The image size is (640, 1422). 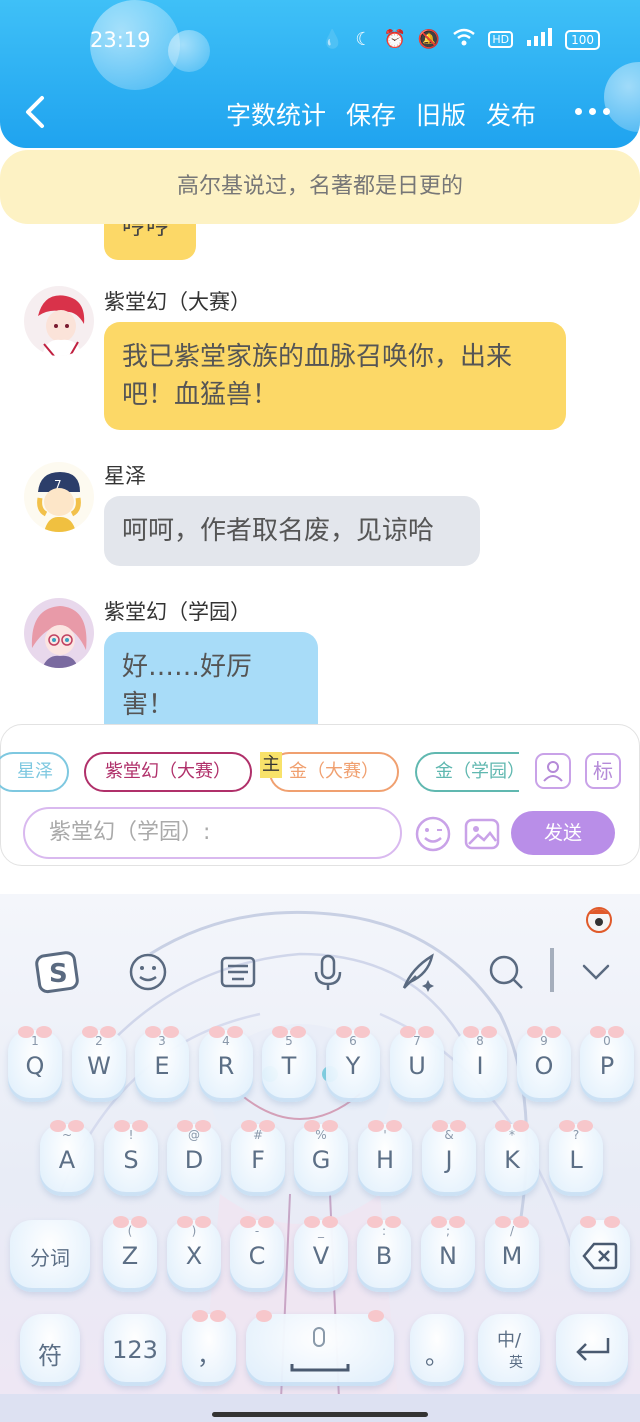 I want to click on key-e: 3E, so click(x=162, y=1064).